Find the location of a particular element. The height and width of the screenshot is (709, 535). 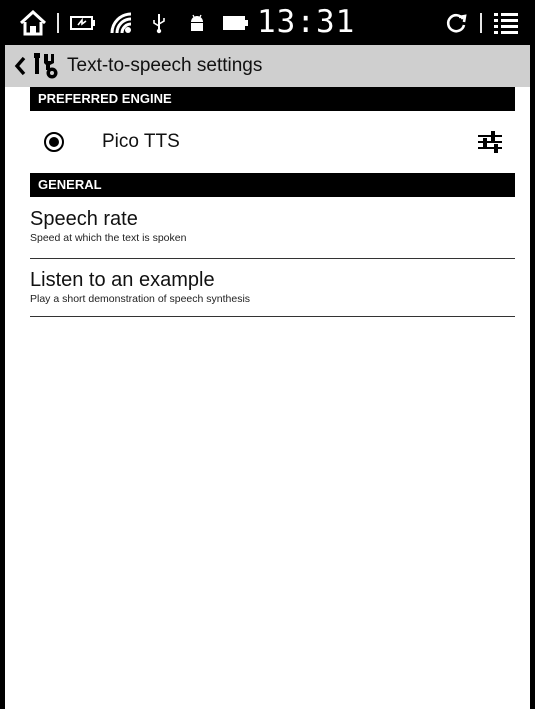

engine-radio is located at coordinates (54, 142).